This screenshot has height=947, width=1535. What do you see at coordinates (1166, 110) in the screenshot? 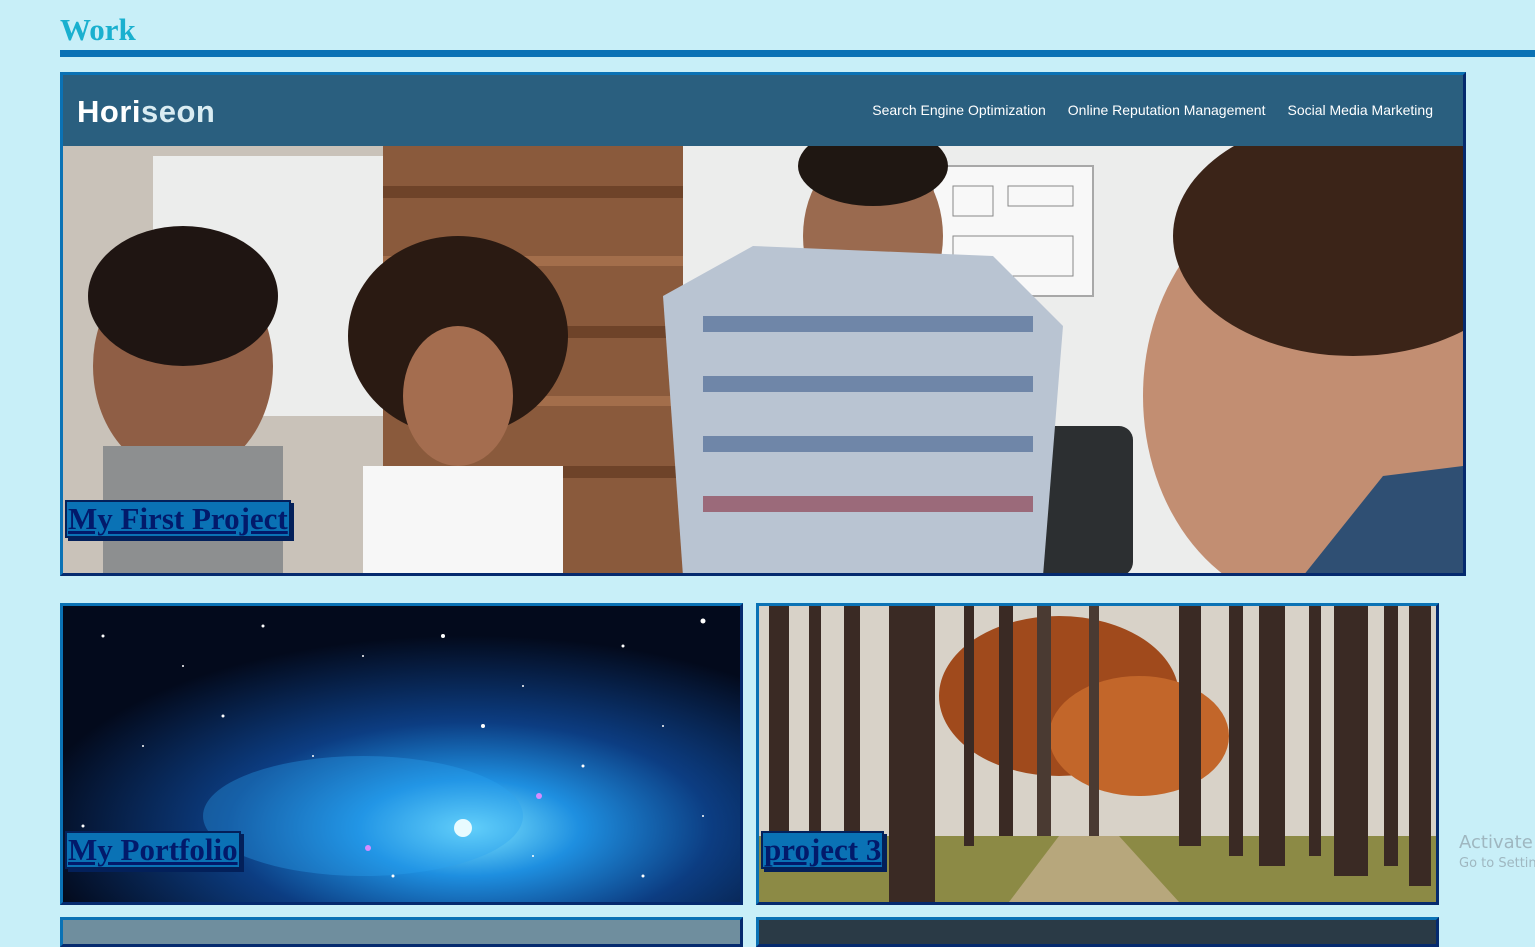
I see `nav-item-reputation: Online Reputation Management` at bounding box center [1166, 110].